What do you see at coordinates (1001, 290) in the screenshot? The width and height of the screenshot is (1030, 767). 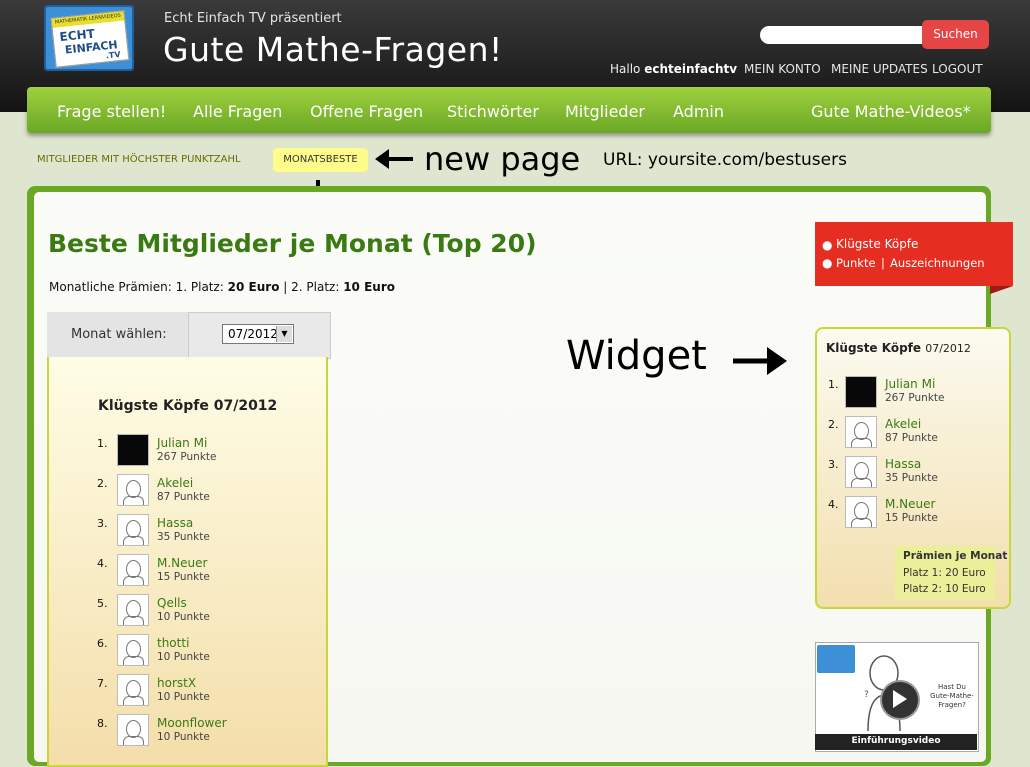 I see `sidebar-tab-fold` at bounding box center [1001, 290].